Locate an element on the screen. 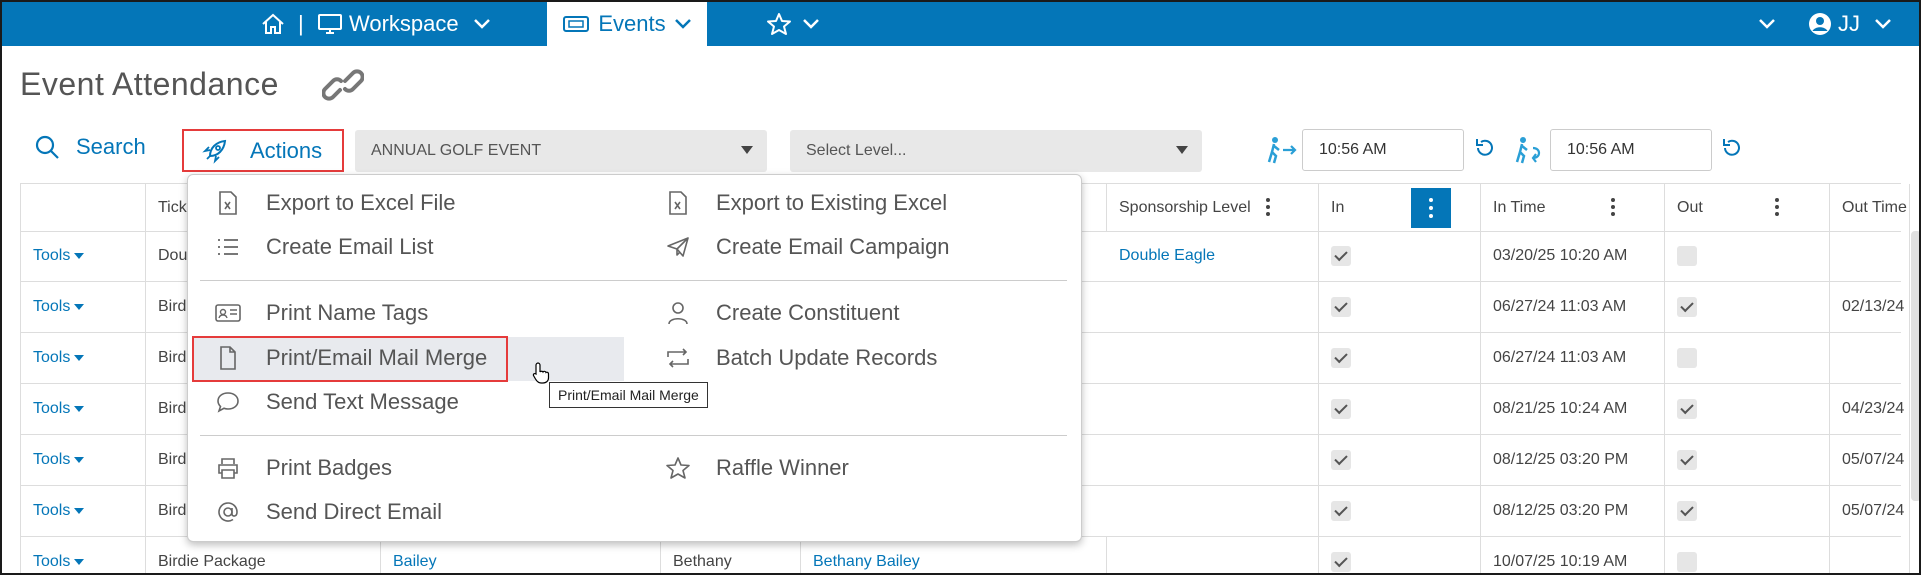 The image size is (1921, 575). tooltip: Print/Email Mail Merge is located at coordinates (628, 395).